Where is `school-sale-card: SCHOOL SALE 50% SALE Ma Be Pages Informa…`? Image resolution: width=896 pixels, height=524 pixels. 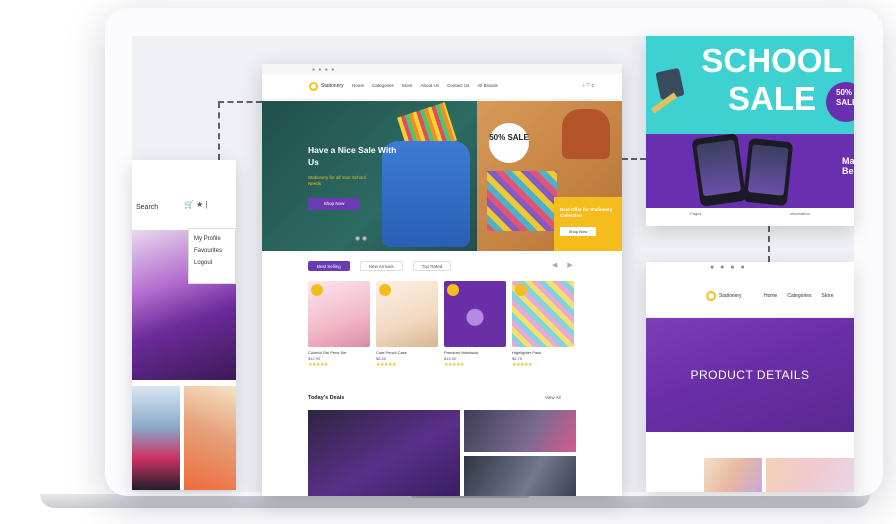
school-sale-card: SCHOOL SALE 50% SALE Ma Be Pages Informa… is located at coordinates (750, 131).